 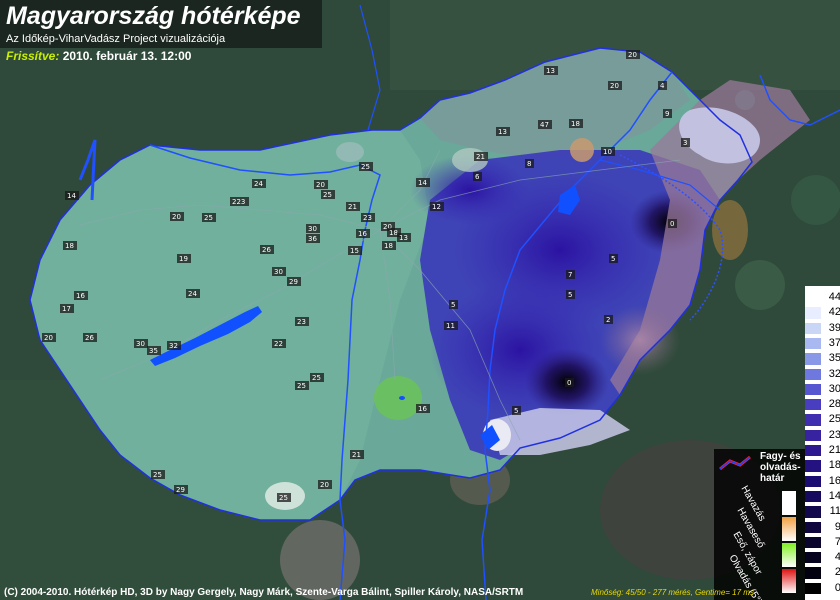 I want to click on station-snow-depth: 9, so click(x=667, y=114).